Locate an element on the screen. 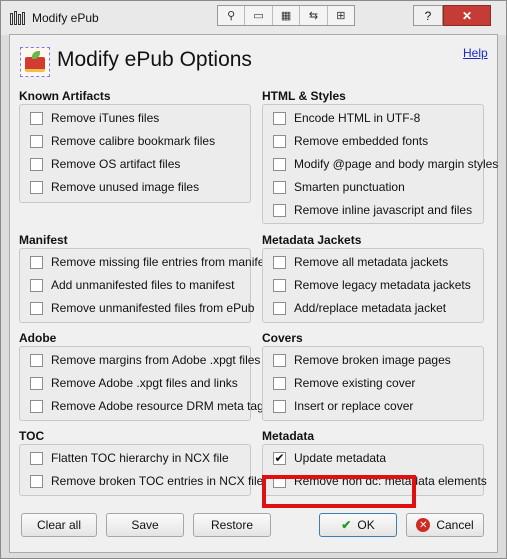  section-adobe-title: Adobe is located at coordinates (38, 338).